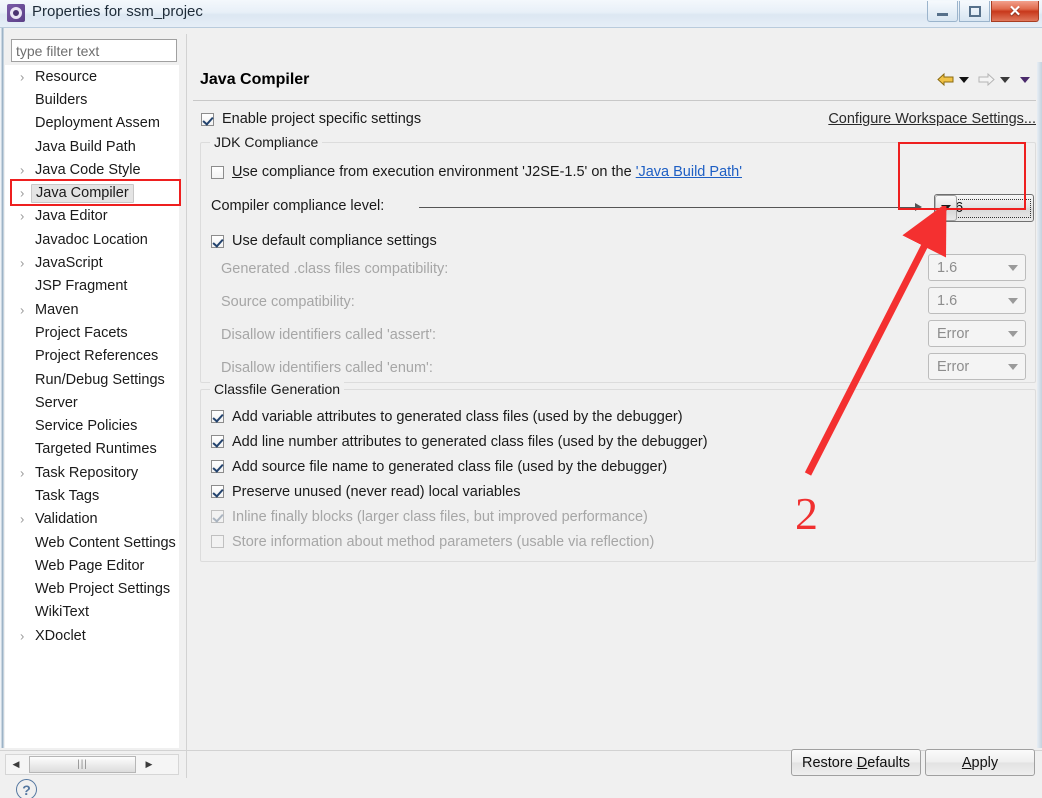 Image resolution: width=1042 pixels, height=798 pixels. What do you see at coordinates (92, 99) in the screenshot?
I see `sidebar-item-builders: Builders` at bounding box center [92, 99].